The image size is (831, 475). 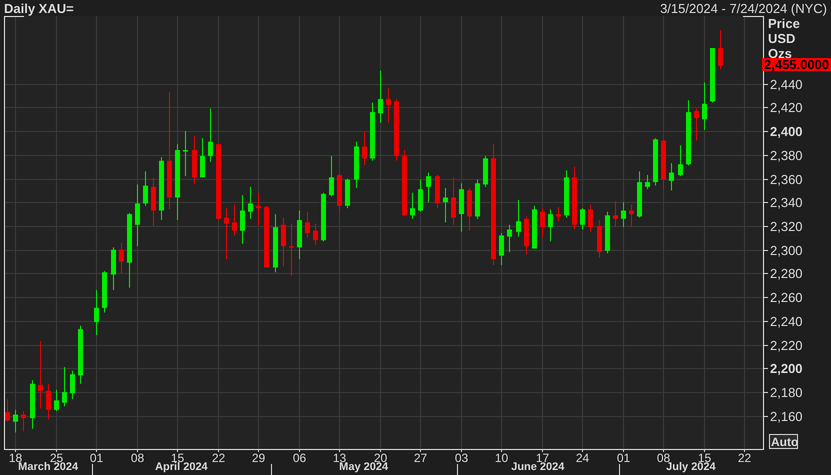 What do you see at coordinates (786, 202) in the screenshot?
I see `y-axis-label: 2,340` at bounding box center [786, 202].